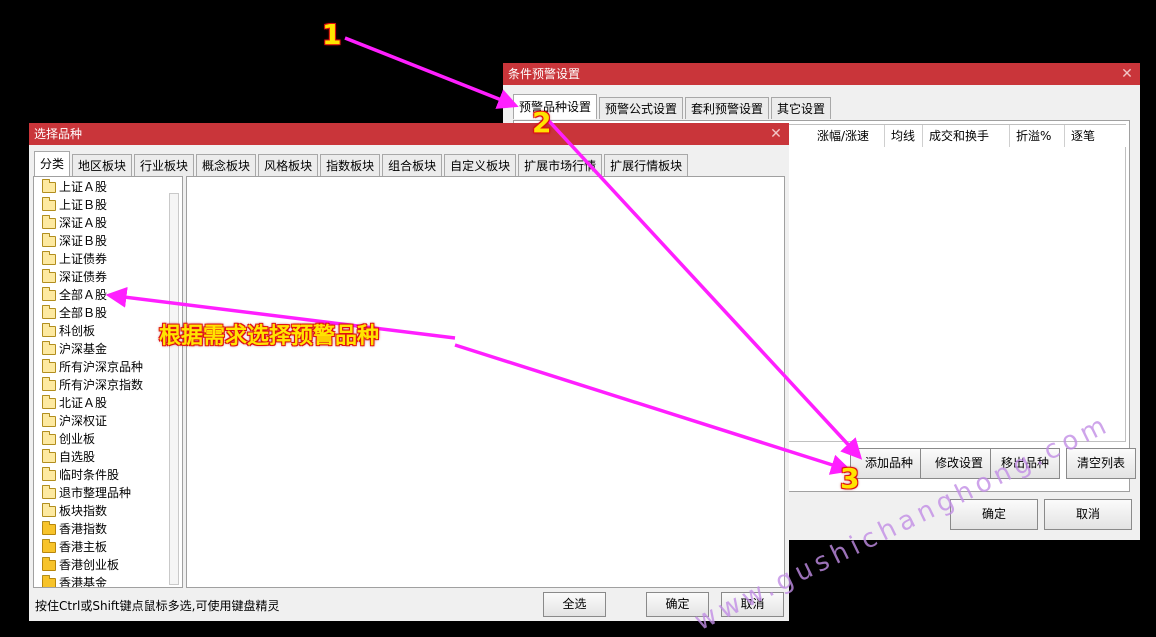  What do you see at coordinates (704, 289) in the screenshot?
I see `arrow-step2` at bounding box center [704, 289].